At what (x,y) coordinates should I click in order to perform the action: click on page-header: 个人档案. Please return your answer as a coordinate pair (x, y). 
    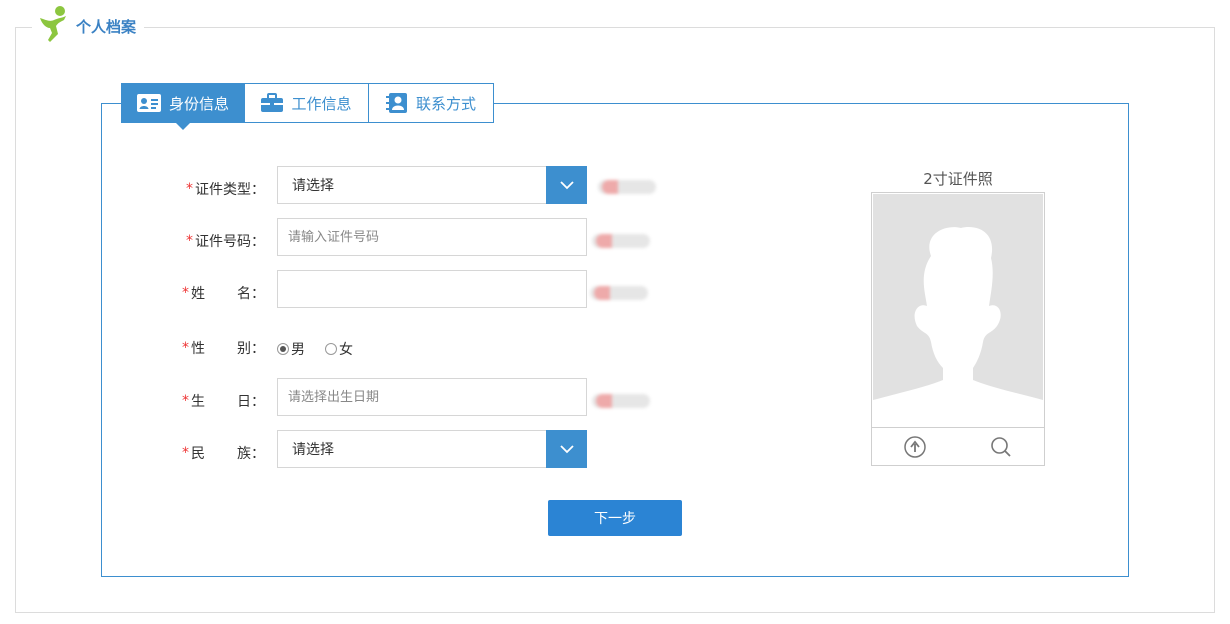
    Looking at the image, I should click on (88, 26).